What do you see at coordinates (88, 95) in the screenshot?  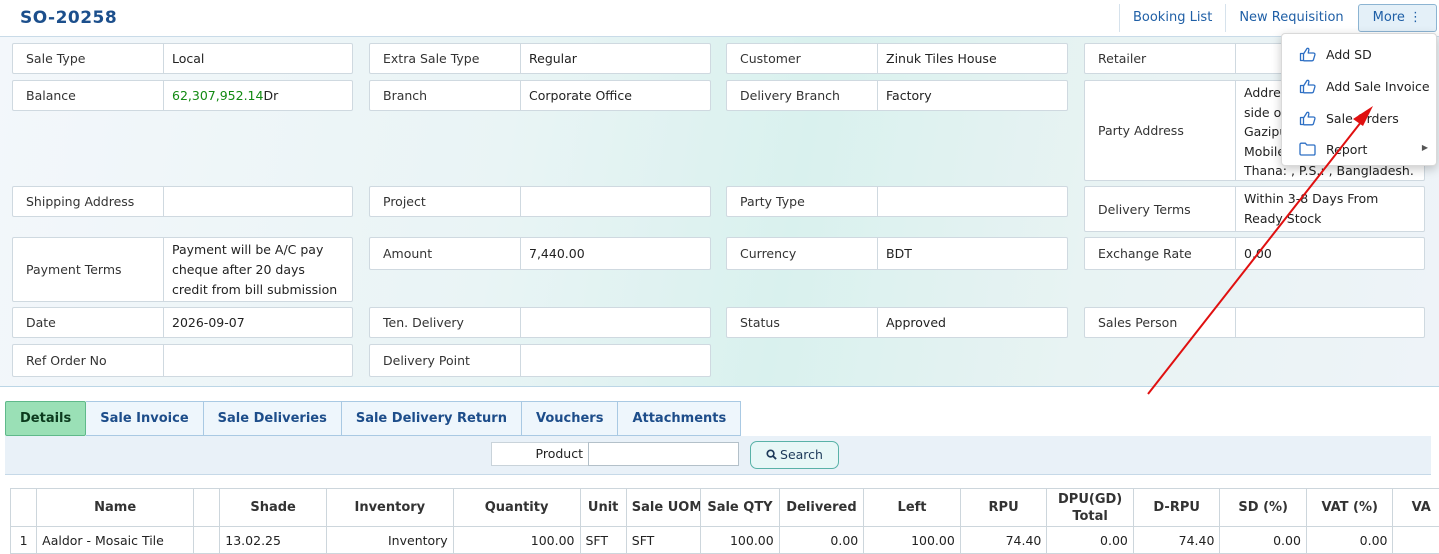 I see `field-label: Balance` at bounding box center [88, 95].